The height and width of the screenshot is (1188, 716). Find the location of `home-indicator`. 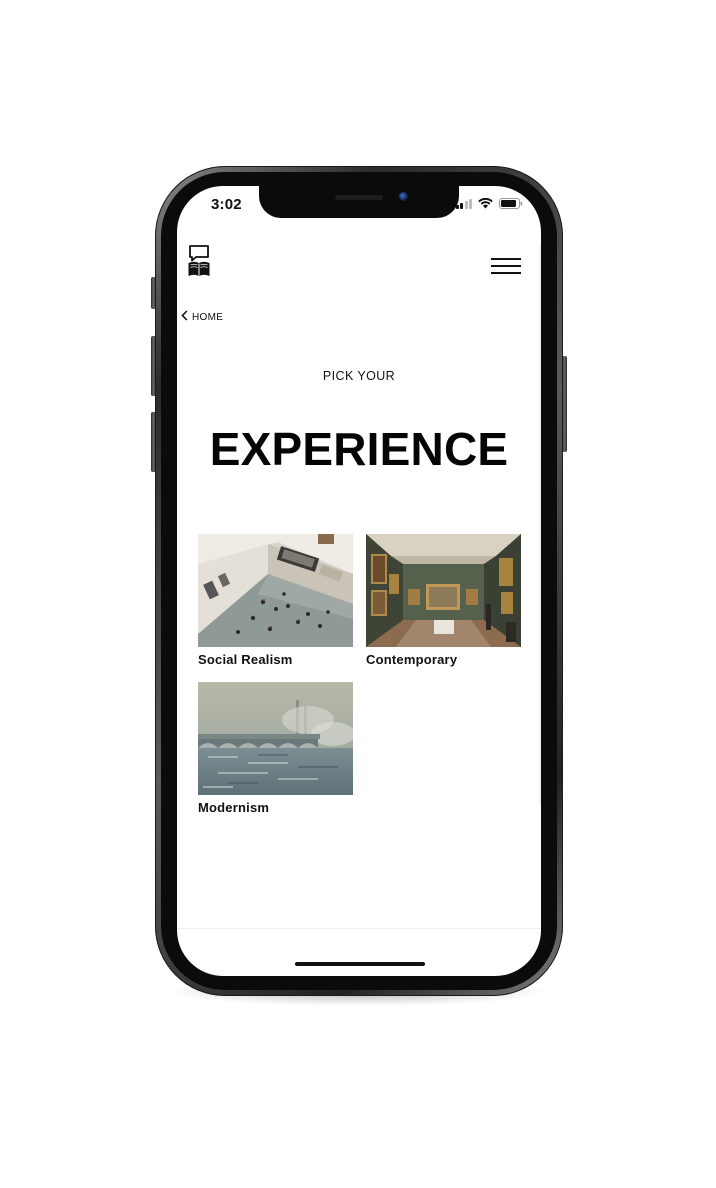

home-indicator is located at coordinates (360, 964).